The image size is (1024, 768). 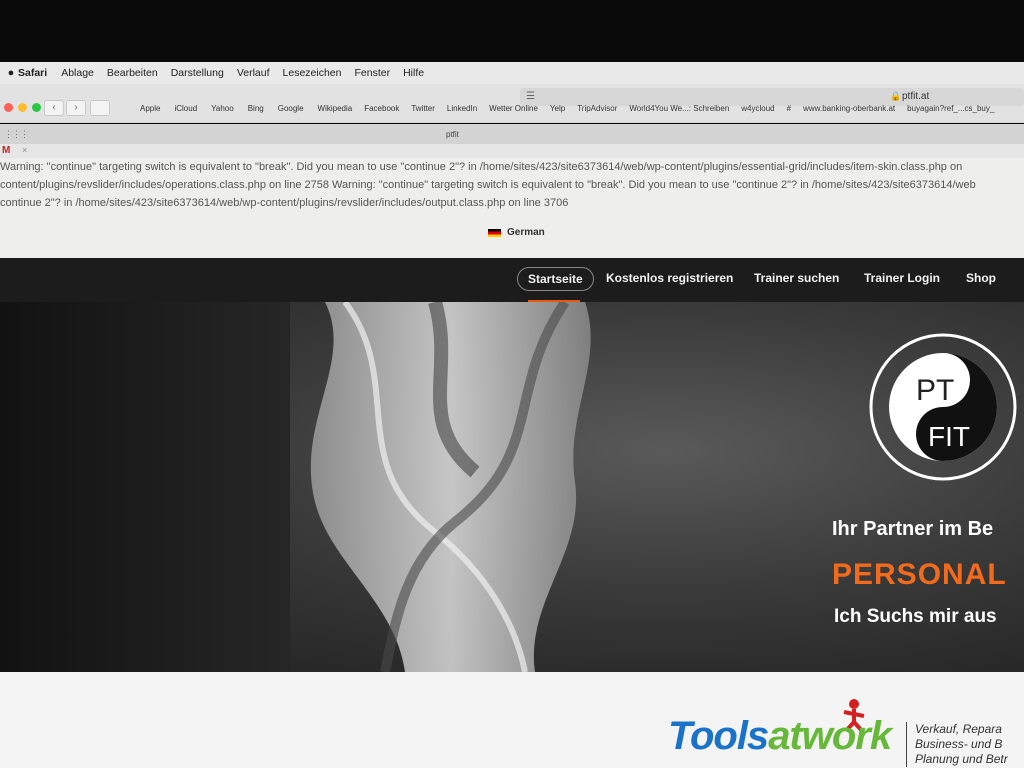 What do you see at coordinates (669, 278) in the screenshot?
I see `nav-kostenlos-registrieren: Kostenlos registrieren` at bounding box center [669, 278].